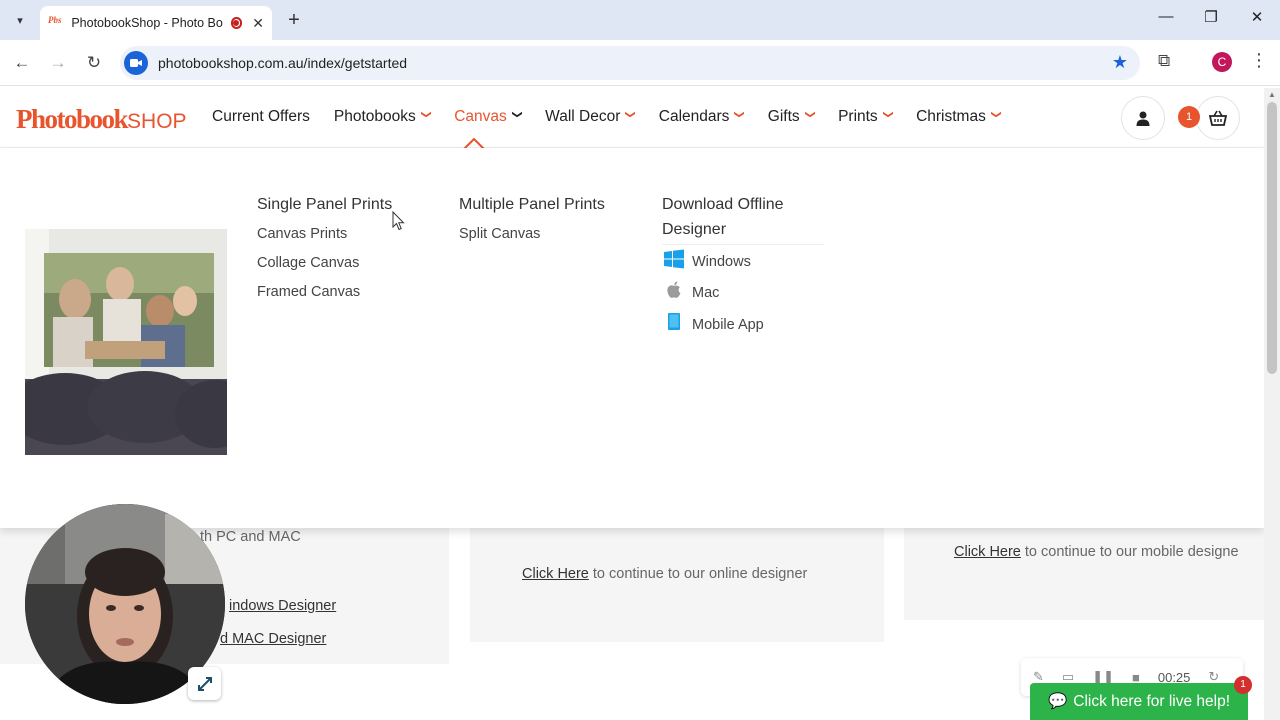 The width and height of the screenshot is (1280, 720). Describe the element at coordinates (1120, 62) in the screenshot. I see `bookmark-star-icon: ★` at that location.